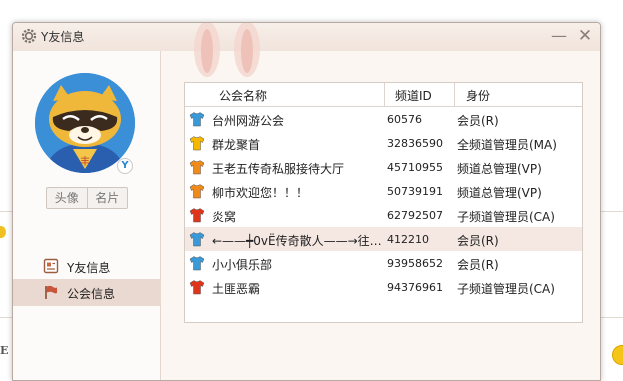 The height and width of the screenshot is (381, 623). Describe the element at coordinates (91, 294) in the screenshot. I see `nav-item-label: 公会信息` at that location.